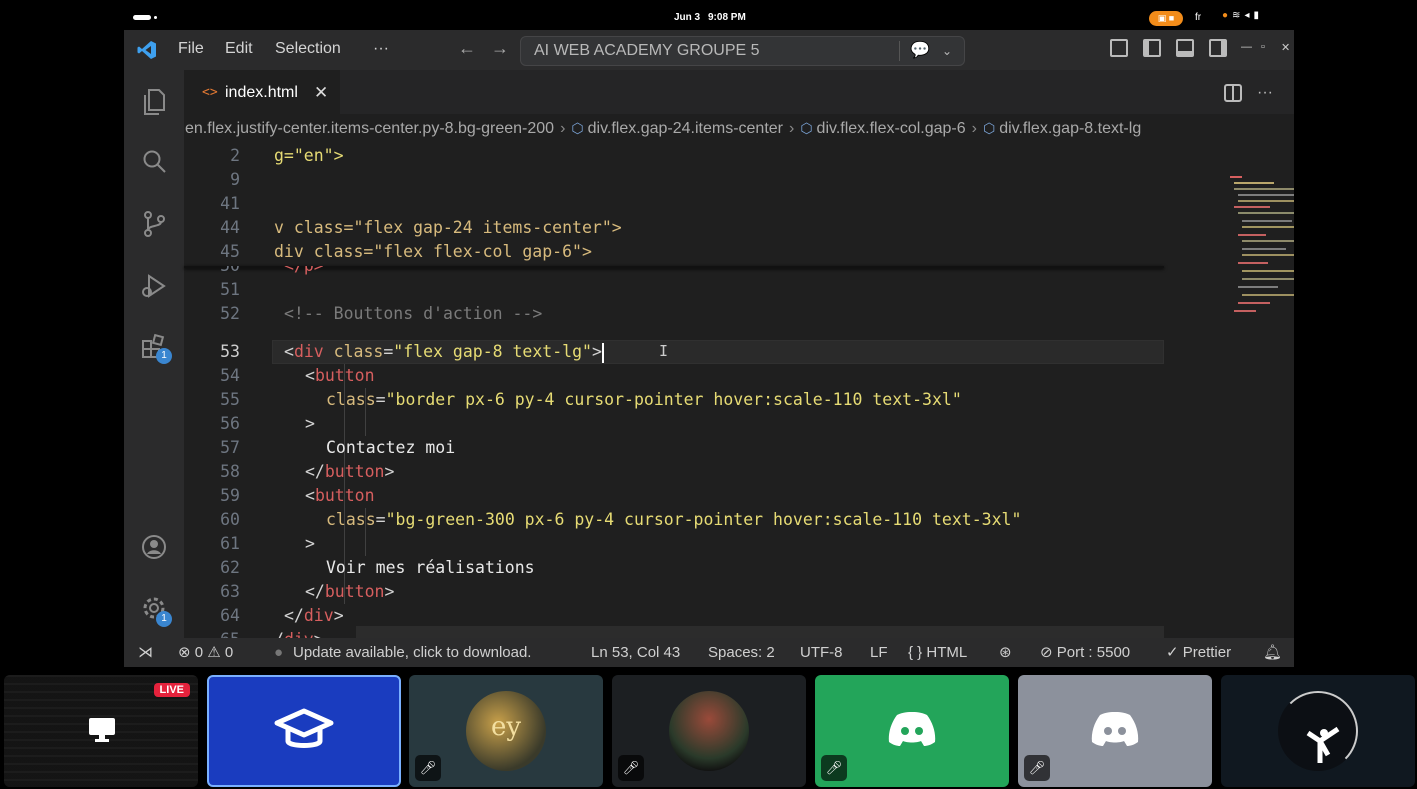  What do you see at coordinates (412, 652) in the screenshot?
I see `update-notice: Update available, click to download.` at bounding box center [412, 652].